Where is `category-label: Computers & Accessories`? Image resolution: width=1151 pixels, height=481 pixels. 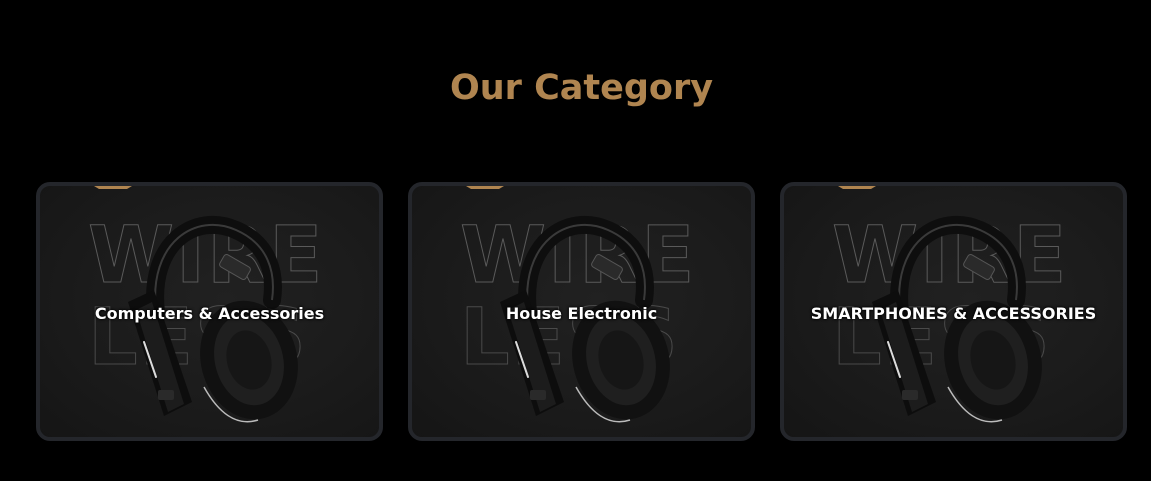
category-label: Computers & Accessories is located at coordinates (209, 314).